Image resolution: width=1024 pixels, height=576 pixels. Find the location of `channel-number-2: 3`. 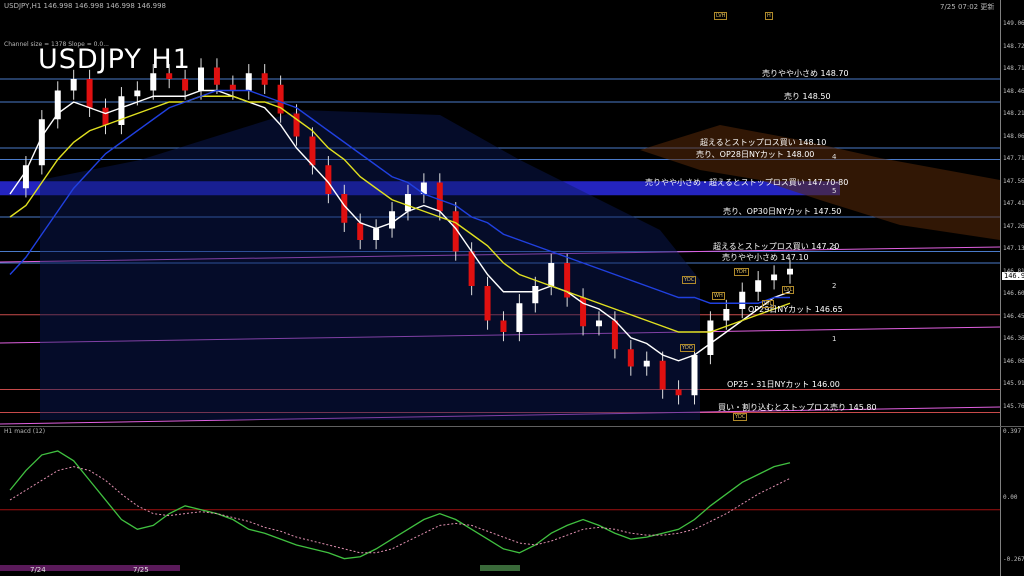

channel-number-2: 3 is located at coordinates (834, 248).